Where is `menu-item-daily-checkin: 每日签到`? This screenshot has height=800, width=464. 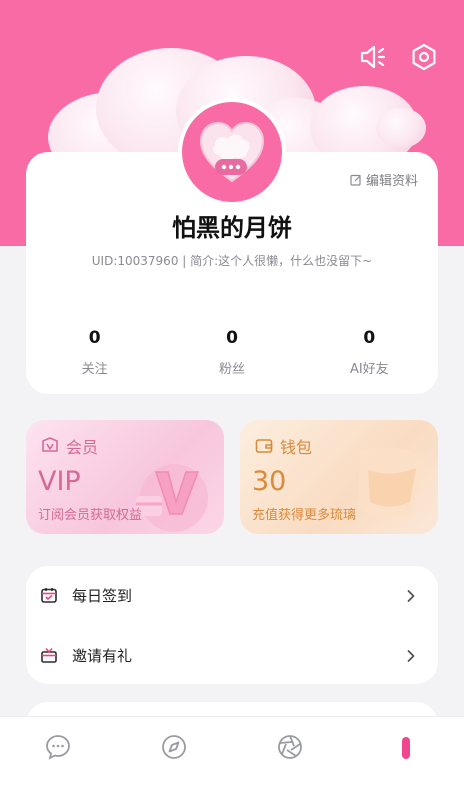
menu-item-daily-checkin: 每日签到 is located at coordinates (232, 595).